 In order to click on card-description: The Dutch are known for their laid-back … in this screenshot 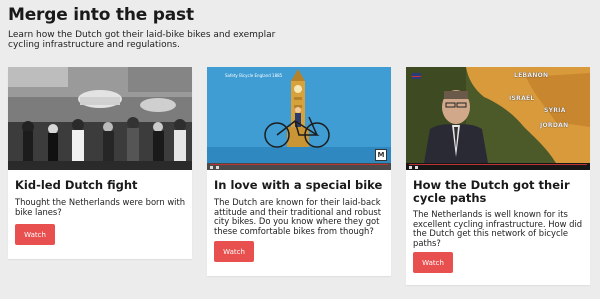, I will do `click(298, 216)`.